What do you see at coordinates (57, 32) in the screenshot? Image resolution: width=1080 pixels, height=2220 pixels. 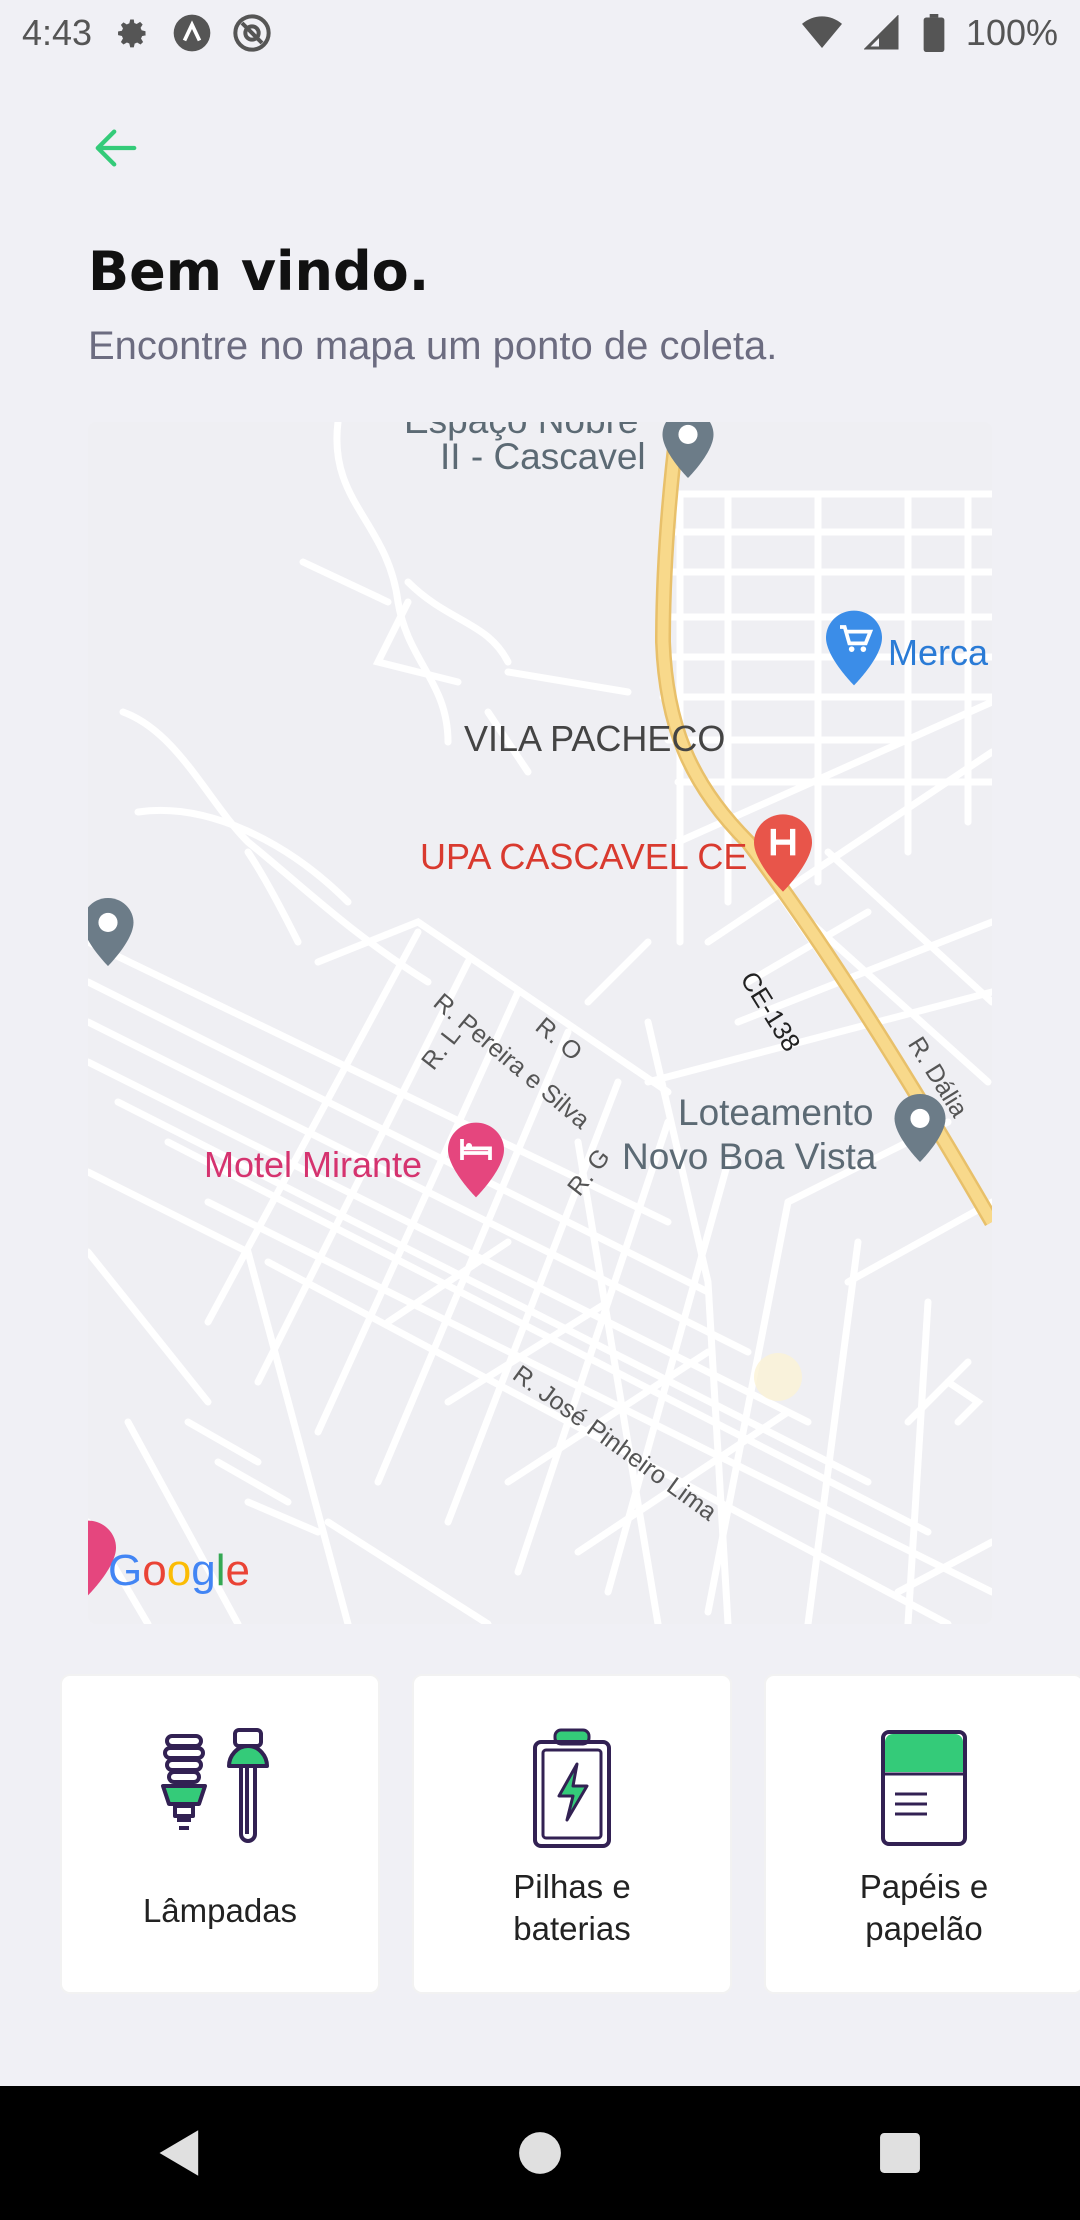 I see `status-time: 4:43` at bounding box center [57, 32].